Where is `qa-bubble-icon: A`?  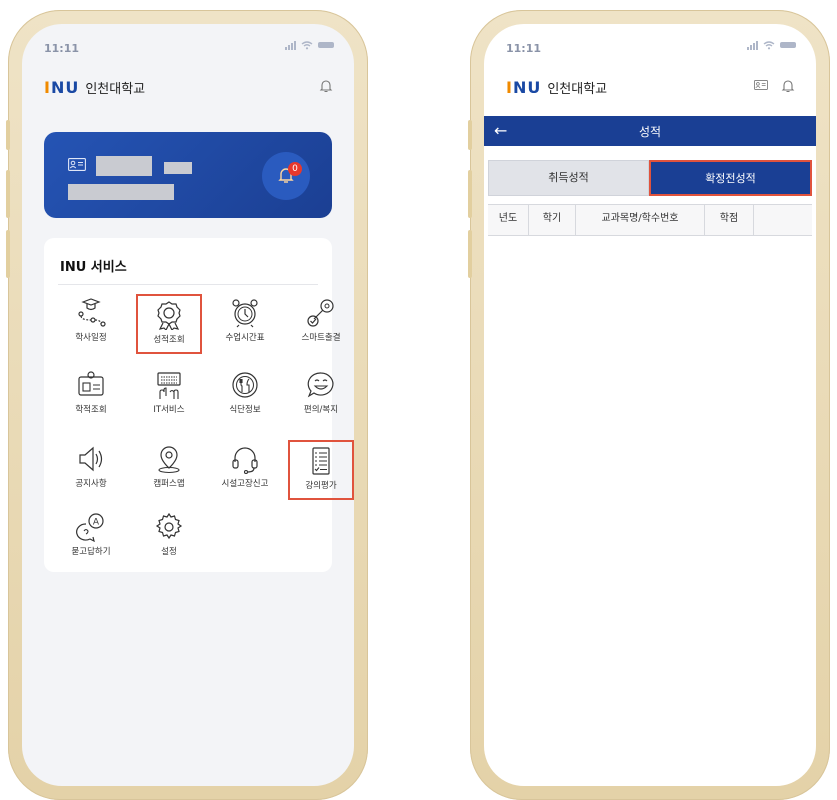 qa-bubble-icon: A is located at coordinates (90, 527).